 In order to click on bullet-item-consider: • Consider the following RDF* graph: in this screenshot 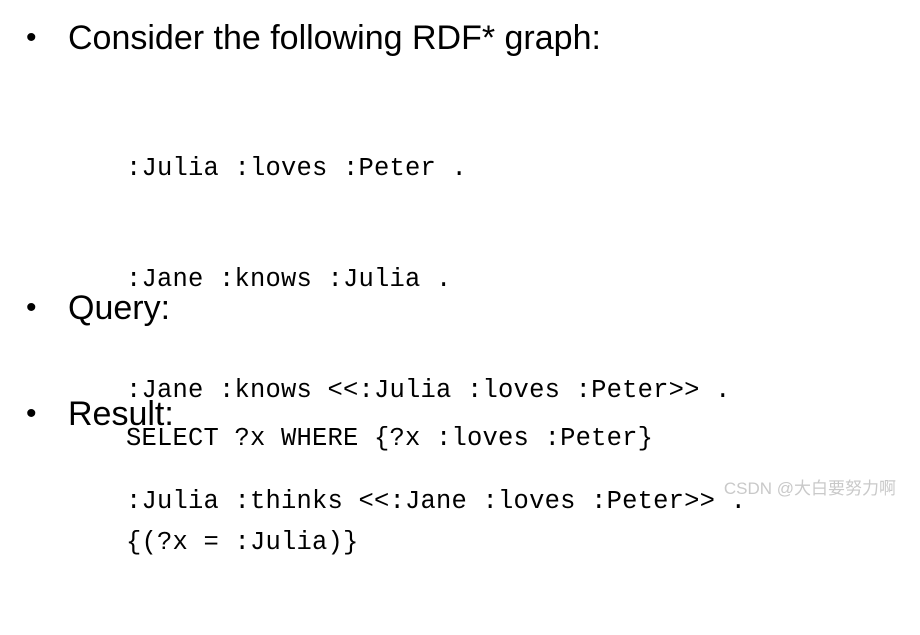, I will do `click(311, 38)`.